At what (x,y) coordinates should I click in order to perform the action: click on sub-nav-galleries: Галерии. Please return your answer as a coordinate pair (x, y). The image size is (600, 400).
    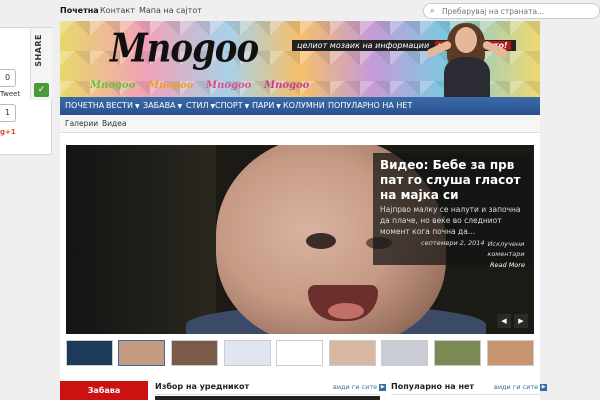
    Looking at the image, I should click on (81, 124).